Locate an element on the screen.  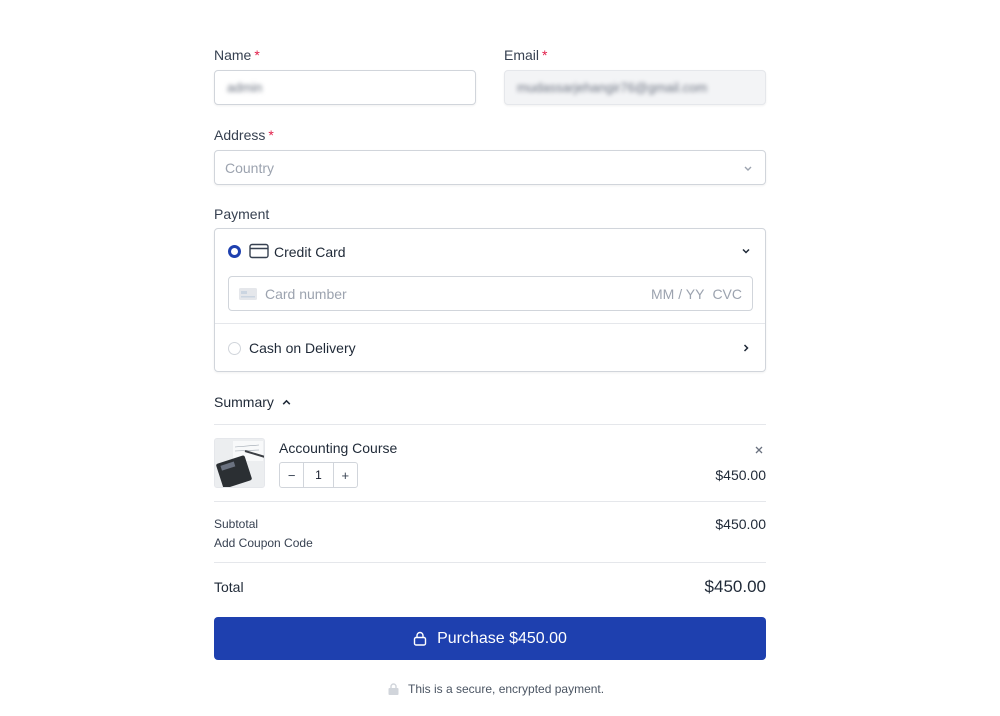
remove-item-icon is located at coordinates (759, 450).